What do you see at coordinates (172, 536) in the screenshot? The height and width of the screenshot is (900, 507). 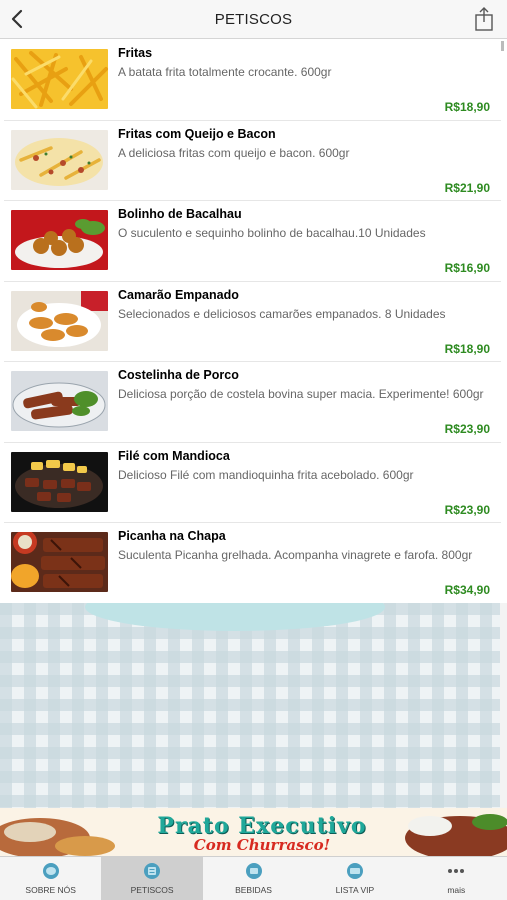 I see `item-name: Picanha na Chapa` at bounding box center [172, 536].